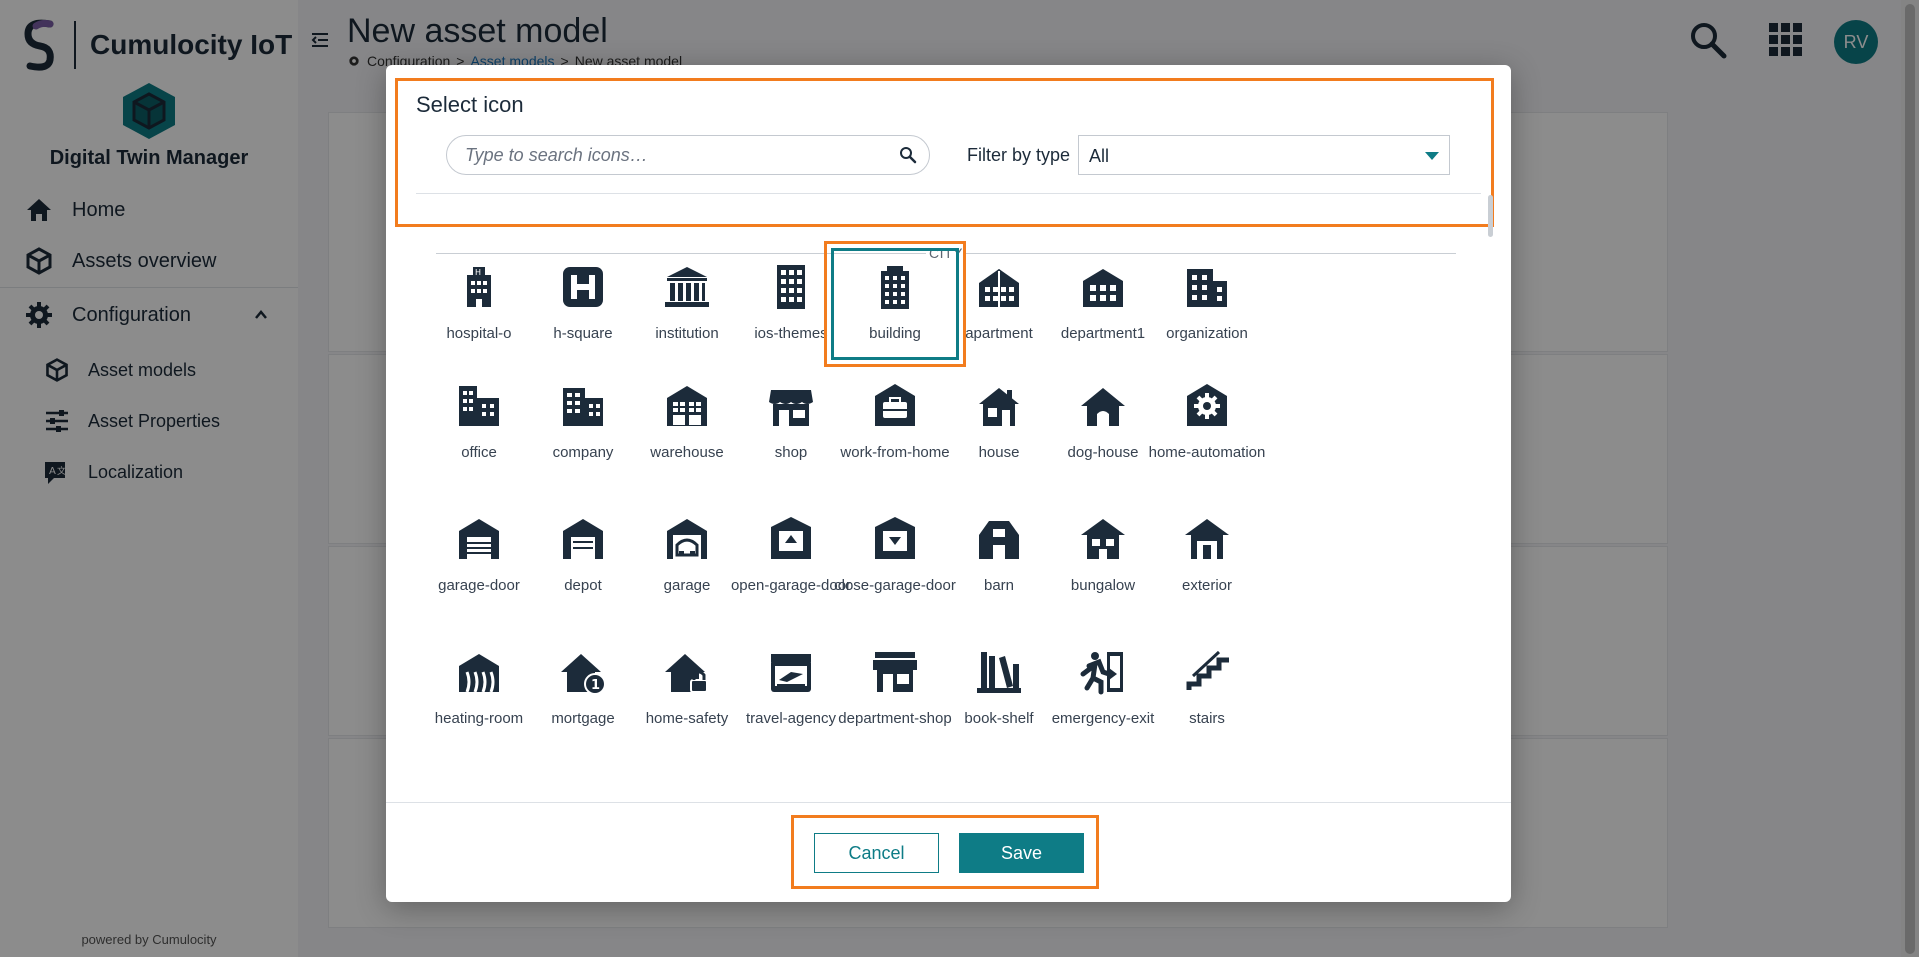 Image resolution: width=1919 pixels, height=957 pixels. I want to click on icon-tile-exterior: exterior, so click(1207, 556).